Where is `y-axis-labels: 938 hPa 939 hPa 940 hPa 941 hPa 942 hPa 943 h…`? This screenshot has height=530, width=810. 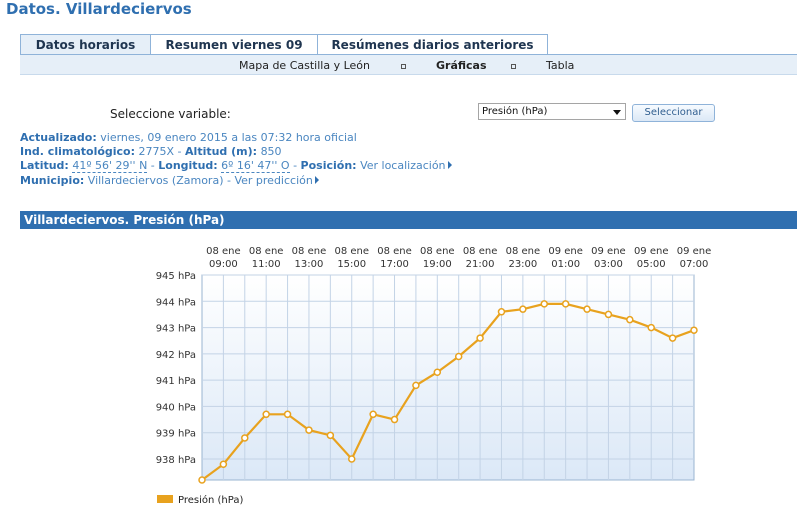
y-axis-labels: 938 hPa 939 hPa 940 hPa 941 hPa 942 hPa 943 h… is located at coordinates (176, 368).